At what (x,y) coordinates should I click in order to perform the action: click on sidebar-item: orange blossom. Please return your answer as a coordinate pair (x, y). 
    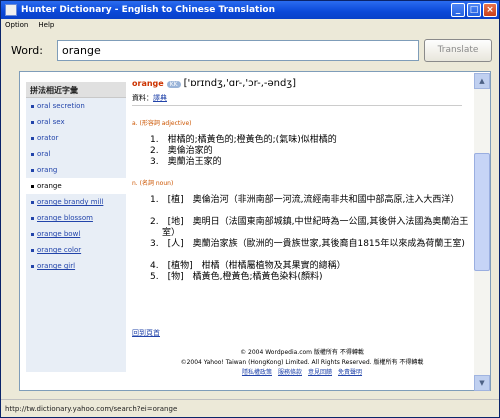
    Looking at the image, I should click on (76, 218).